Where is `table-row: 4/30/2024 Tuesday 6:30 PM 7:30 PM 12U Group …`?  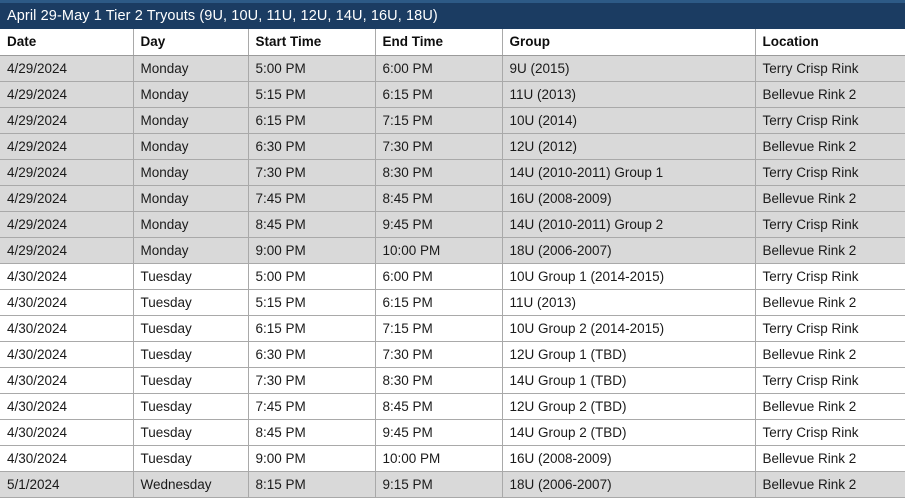
table-row: 4/30/2024 Tuesday 6:30 PM 7:30 PM 12U Group … is located at coordinates (452, 354).